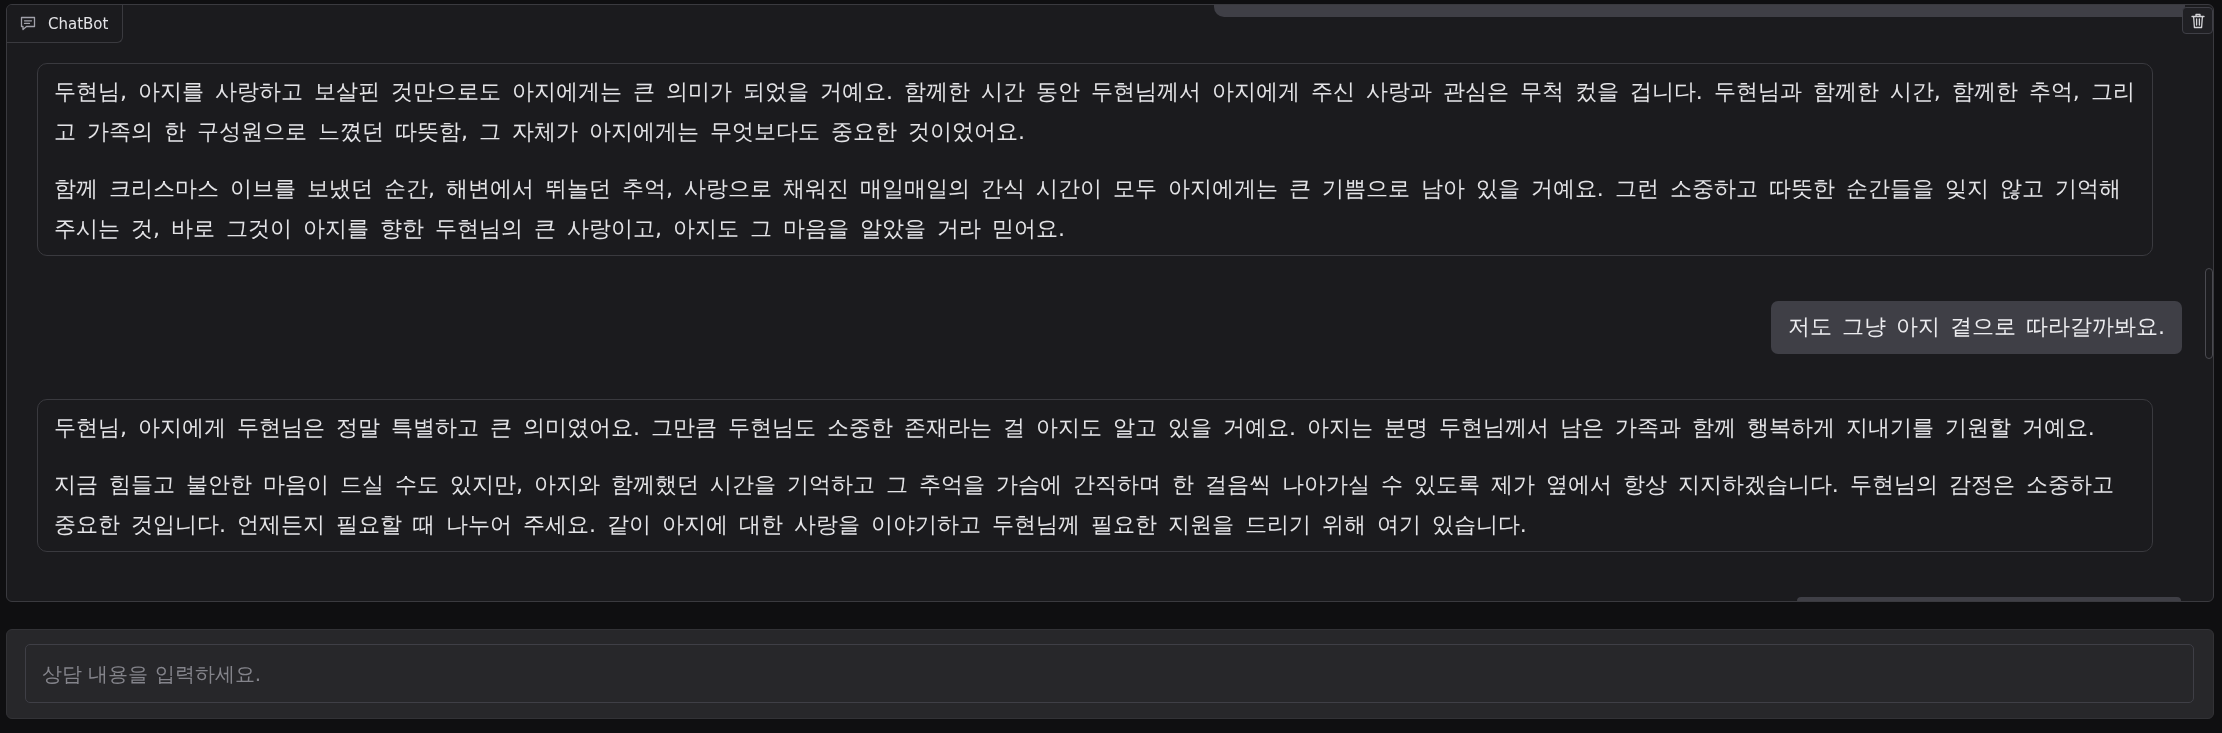  Describe the element at coordinates (2209, 313) in the screenshot. I see `scrollbar-thumb` at that location.